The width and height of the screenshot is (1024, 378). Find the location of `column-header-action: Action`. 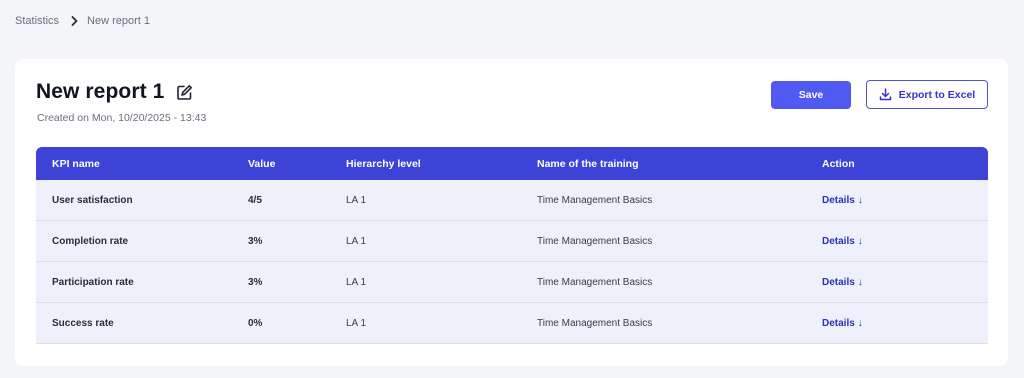

column-header-action: Action is located at coordinates (838, 163).